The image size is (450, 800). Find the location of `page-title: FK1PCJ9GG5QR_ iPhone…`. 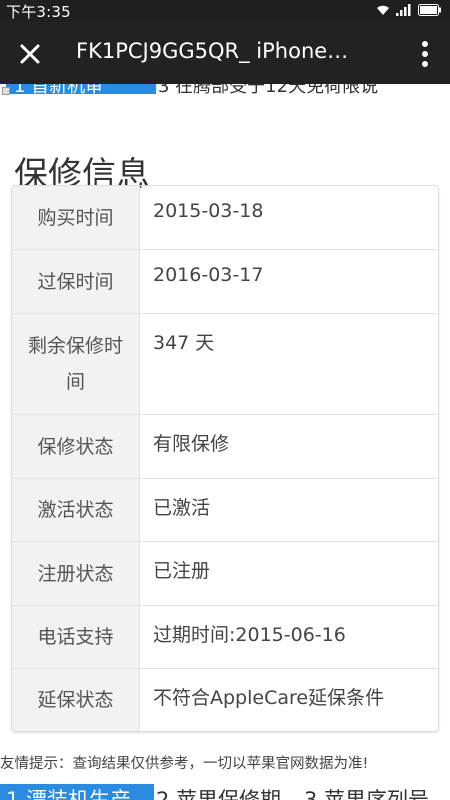

page-title: FK1PCJ9GG5QR_ iPhone… is located at coordinates (212, 51).